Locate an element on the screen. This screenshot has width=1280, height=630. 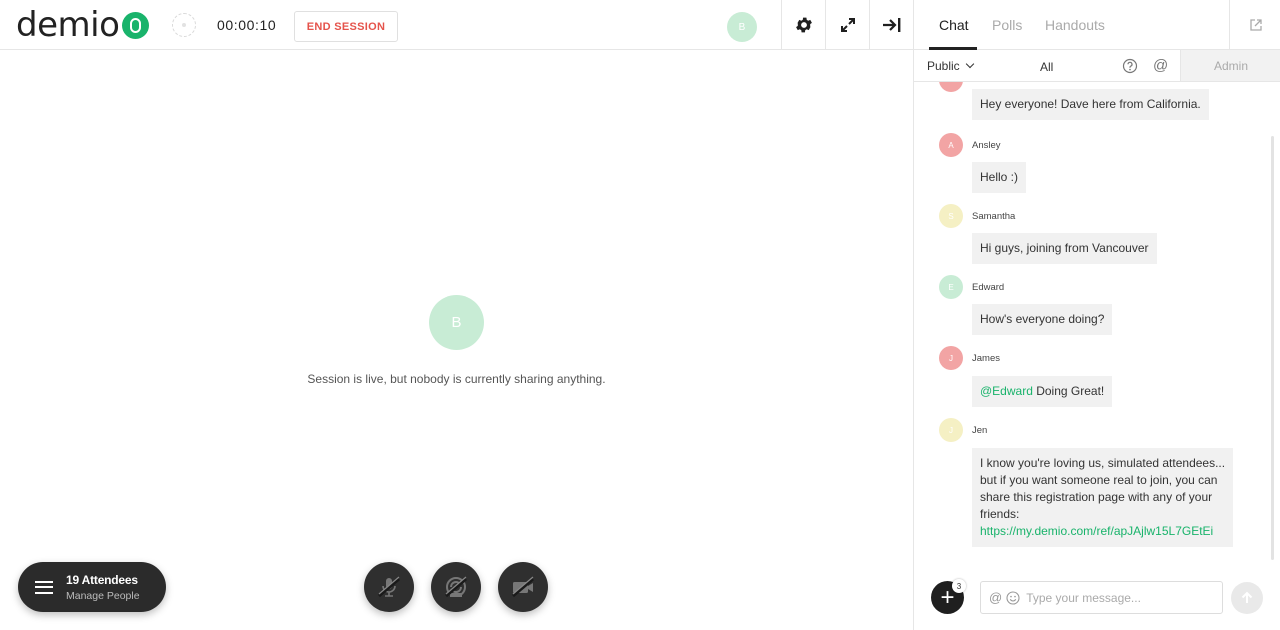
tab-chat: Chat is located at coordinates (954, 25).